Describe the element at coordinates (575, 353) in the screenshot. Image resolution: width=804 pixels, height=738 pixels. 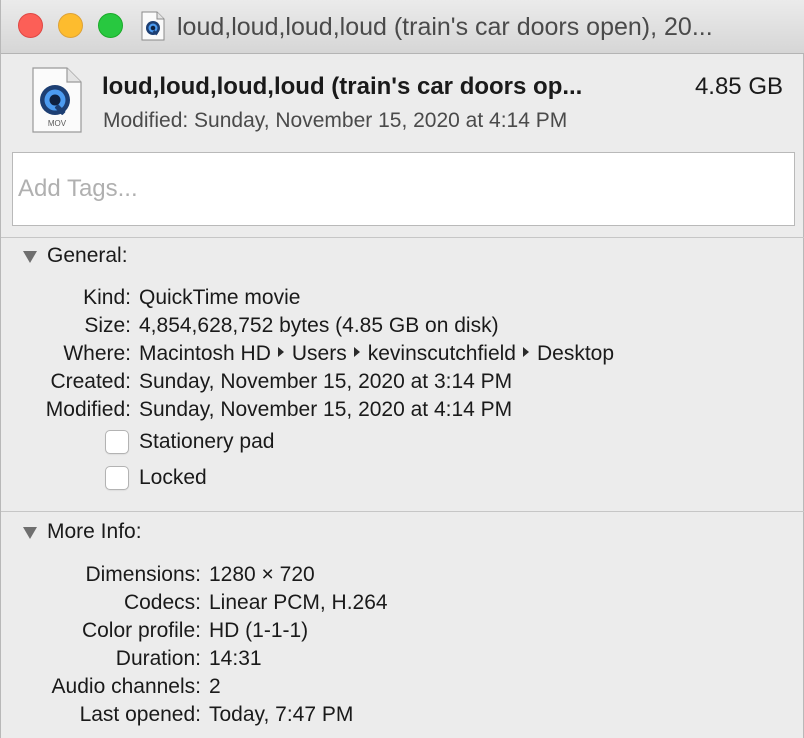
I see `path-item: Desktop` at that location.